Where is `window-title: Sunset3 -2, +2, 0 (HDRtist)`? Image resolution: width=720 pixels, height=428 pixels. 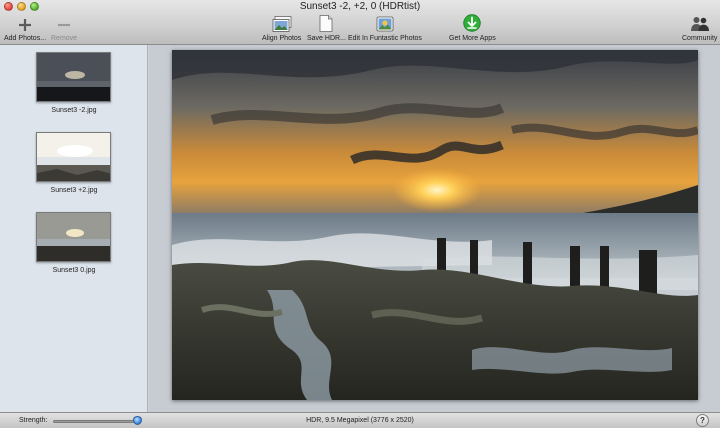
window-title: Sunset3 -2, +2, 0 (HDRtist) is located at coordinates (360, 6).